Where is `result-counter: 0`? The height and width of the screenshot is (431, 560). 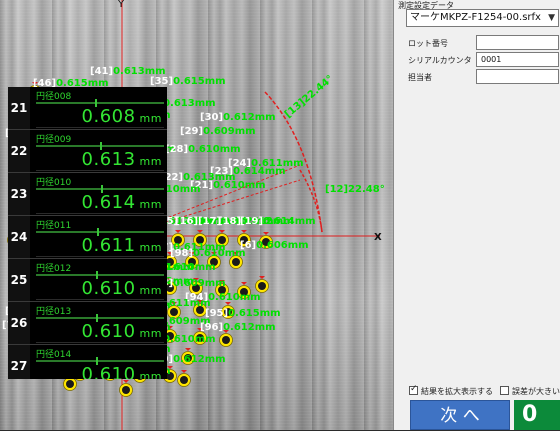 result-counter: 0 is located at coordinates (537, 415).